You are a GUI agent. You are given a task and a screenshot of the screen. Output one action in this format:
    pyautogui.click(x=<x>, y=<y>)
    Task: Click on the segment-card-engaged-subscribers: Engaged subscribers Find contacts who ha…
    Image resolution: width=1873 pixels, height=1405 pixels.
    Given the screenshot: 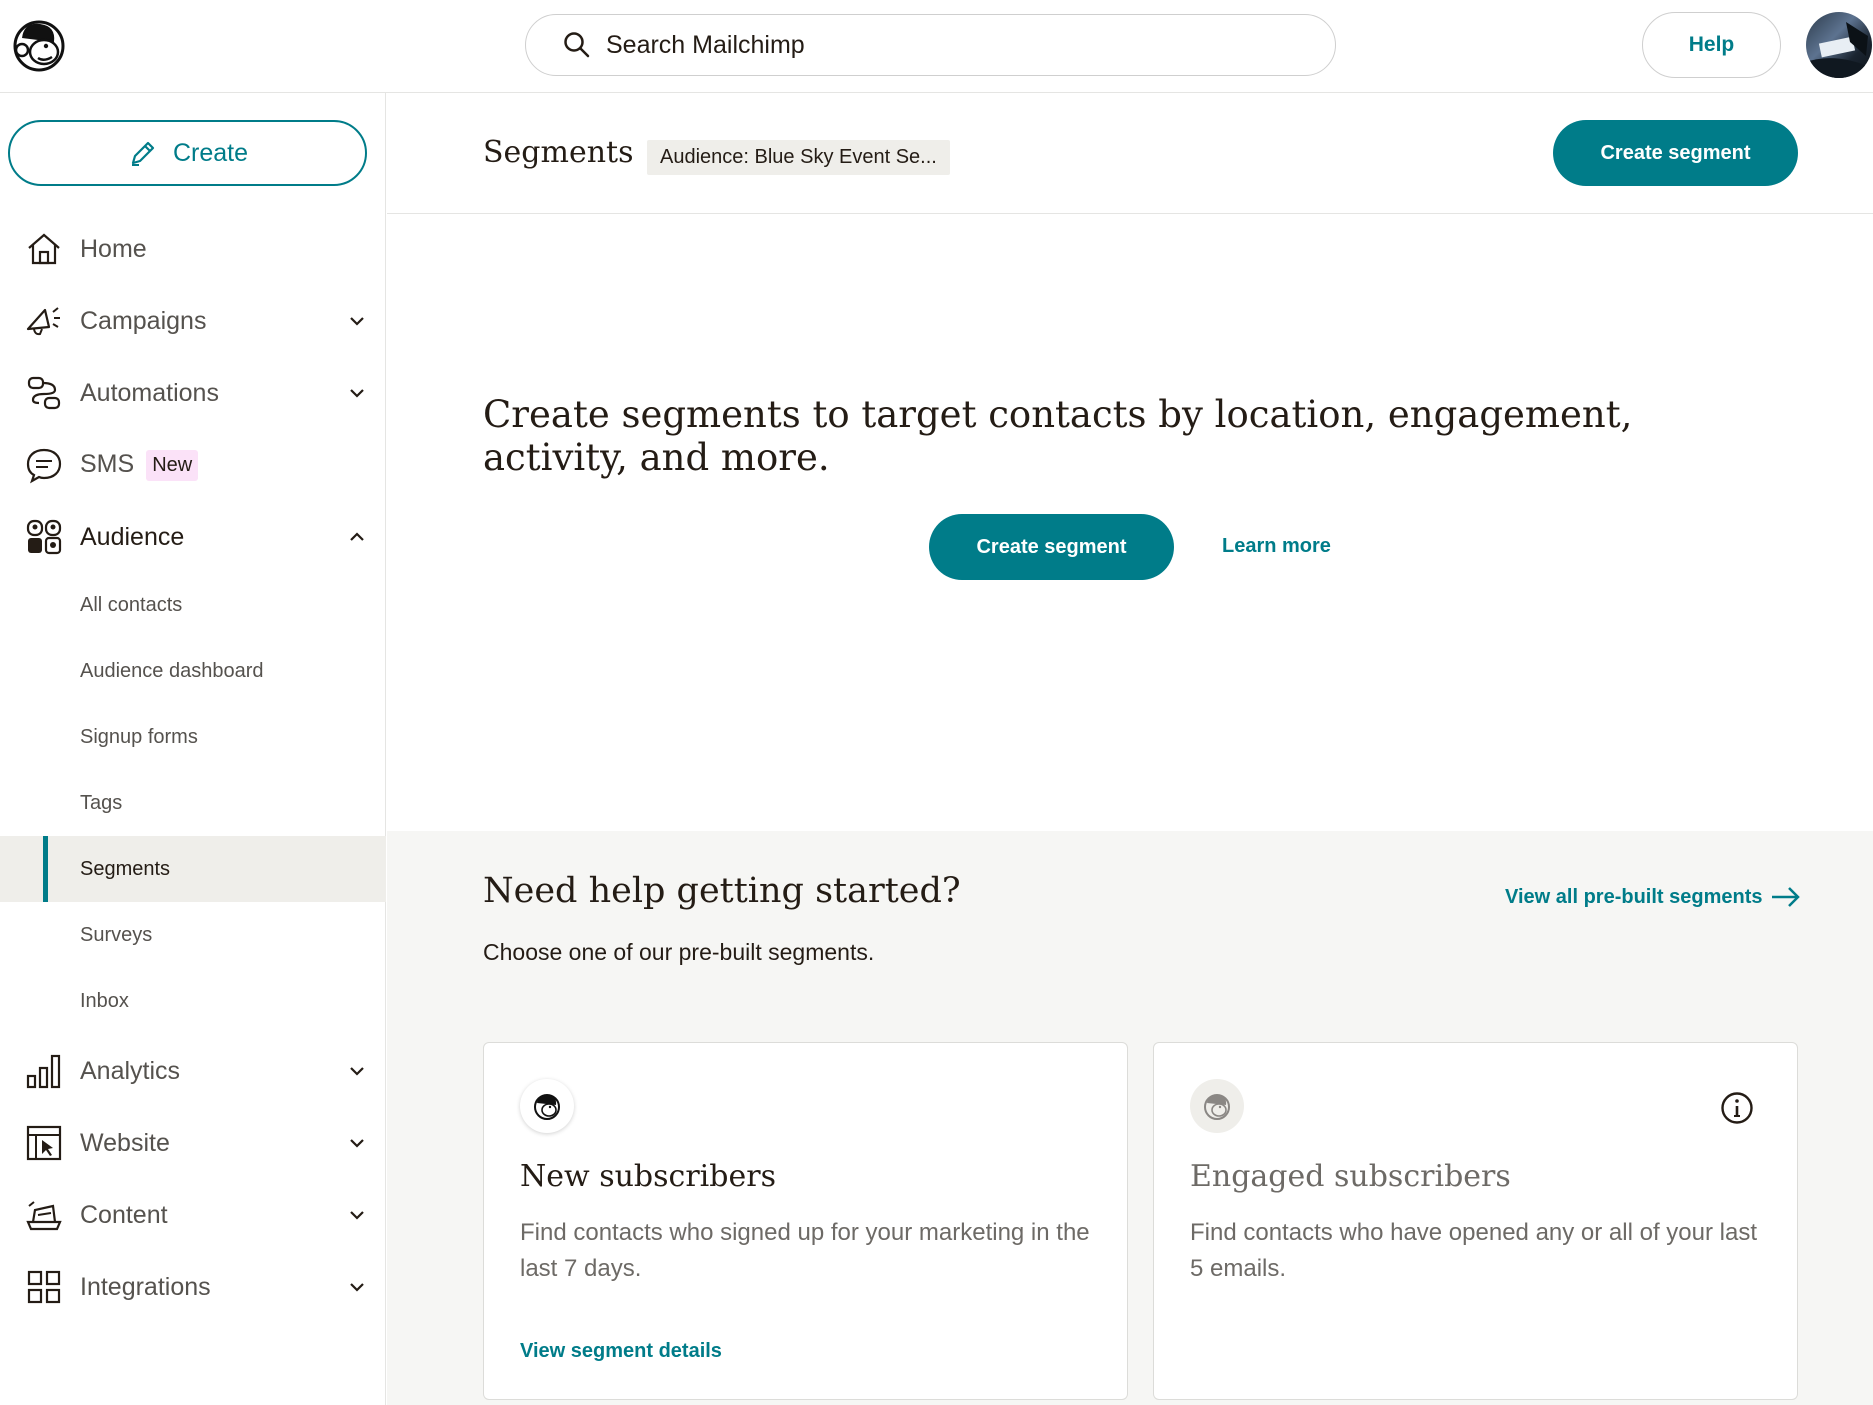 What is the action you would take?
    pyautogui.click(x=1475, y=1221)
    